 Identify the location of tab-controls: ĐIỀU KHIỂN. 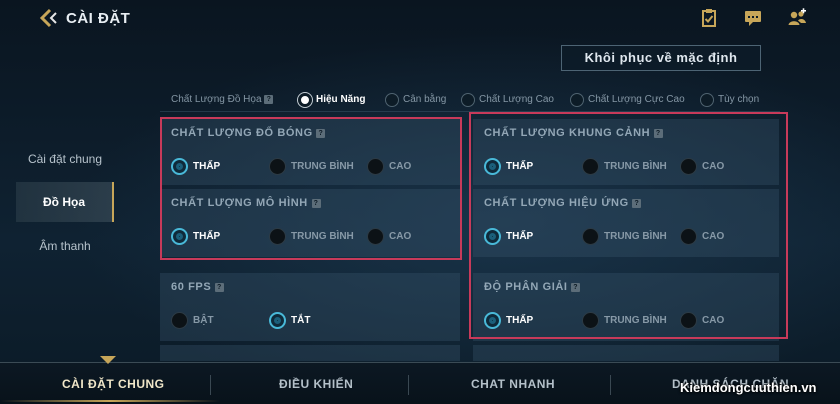
(316, 384).